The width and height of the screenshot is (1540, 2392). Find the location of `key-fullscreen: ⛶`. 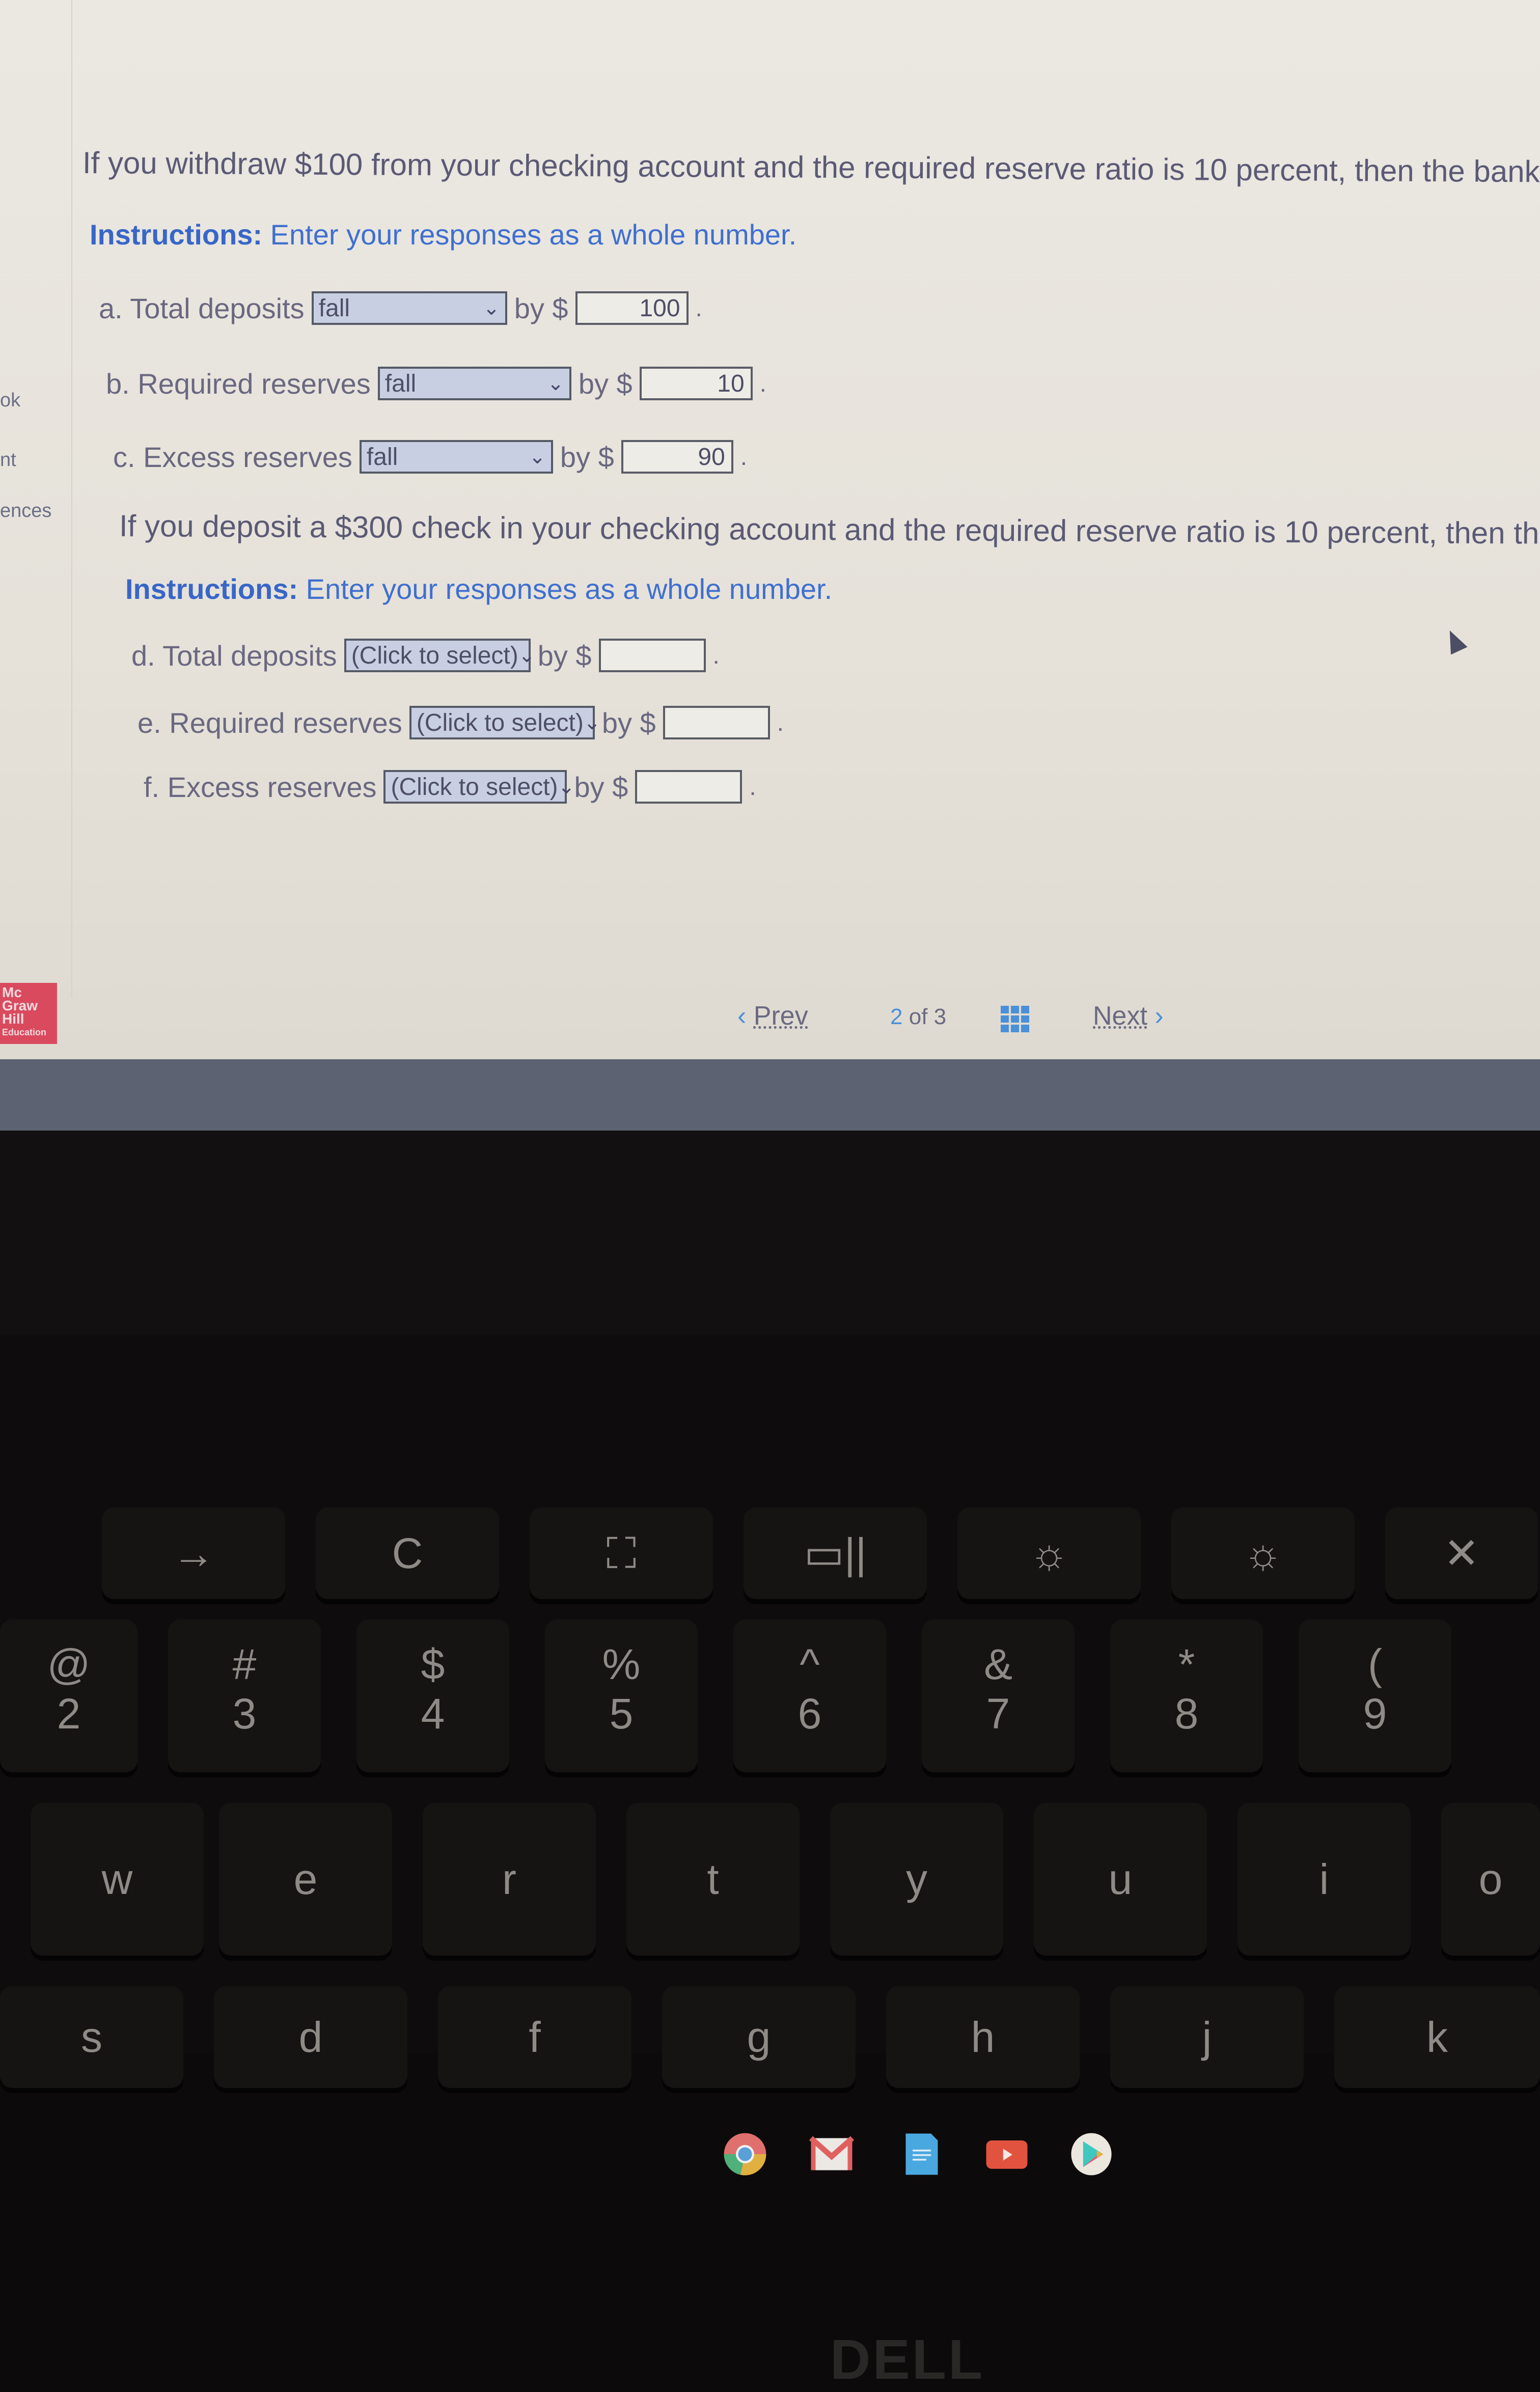

key-fullscreen: ⛶ is located at coordinates (622, 1553).